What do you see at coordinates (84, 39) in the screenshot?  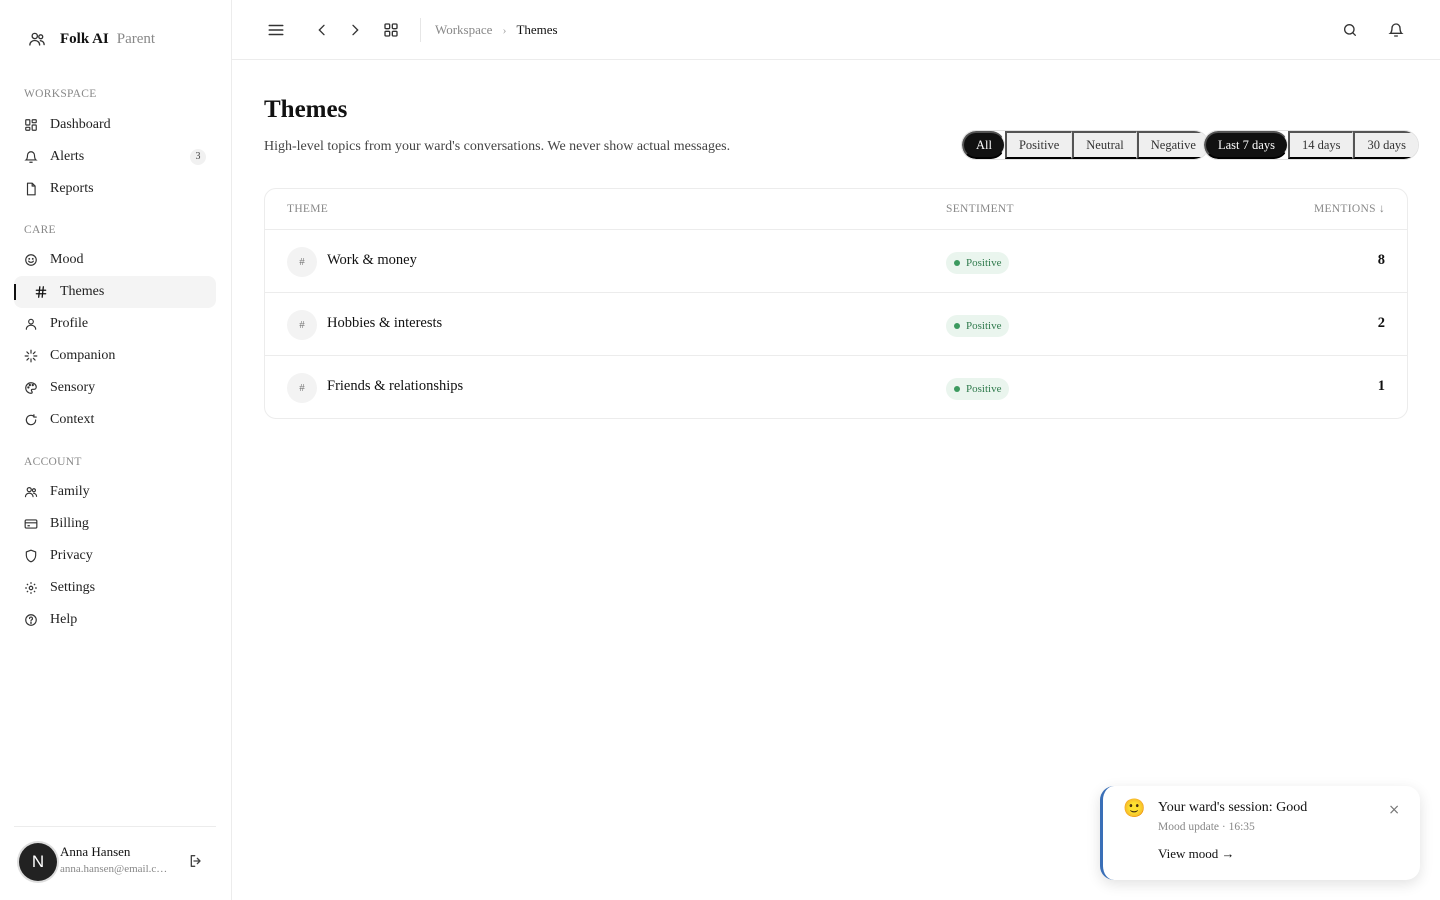 I see `brand-name: Folk AI` at bounding box center [84, 39].